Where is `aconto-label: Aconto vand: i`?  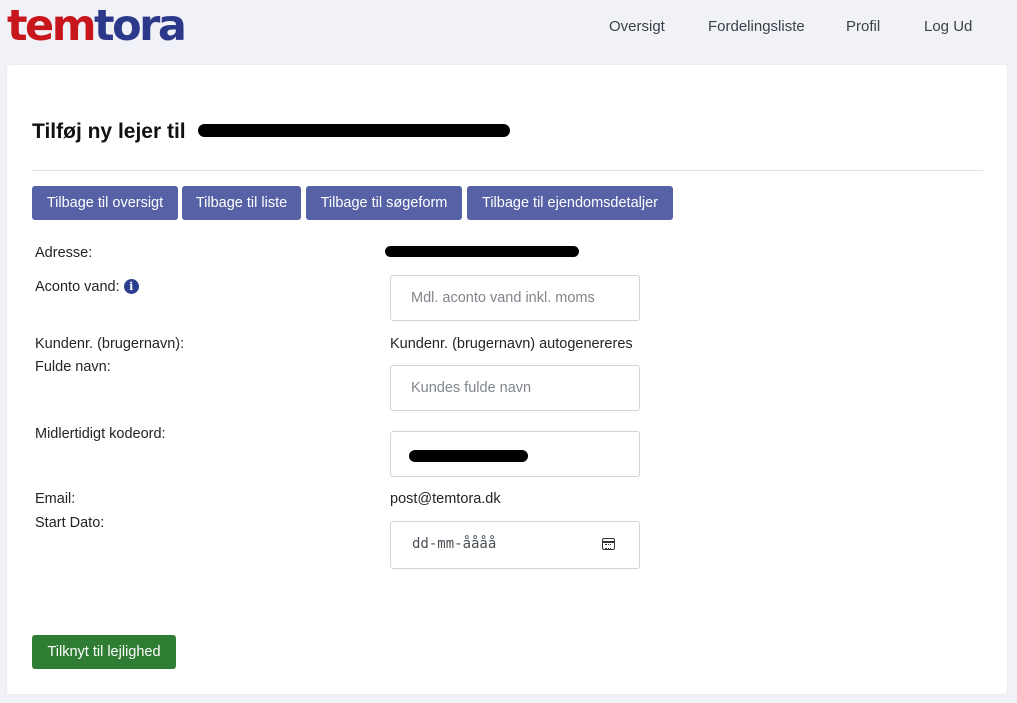
aconto-label: Aconto vand: i is located at coordinates (87, 287).